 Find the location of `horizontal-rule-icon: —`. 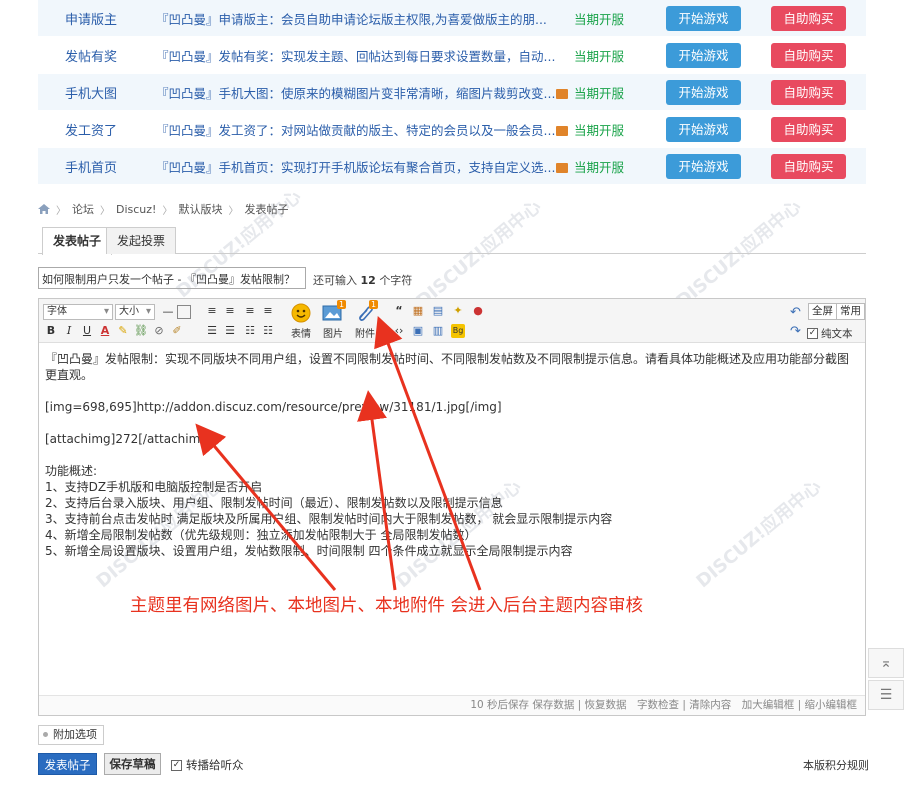

horizontal-rule-icon: — is located at coordinates (168, 312).